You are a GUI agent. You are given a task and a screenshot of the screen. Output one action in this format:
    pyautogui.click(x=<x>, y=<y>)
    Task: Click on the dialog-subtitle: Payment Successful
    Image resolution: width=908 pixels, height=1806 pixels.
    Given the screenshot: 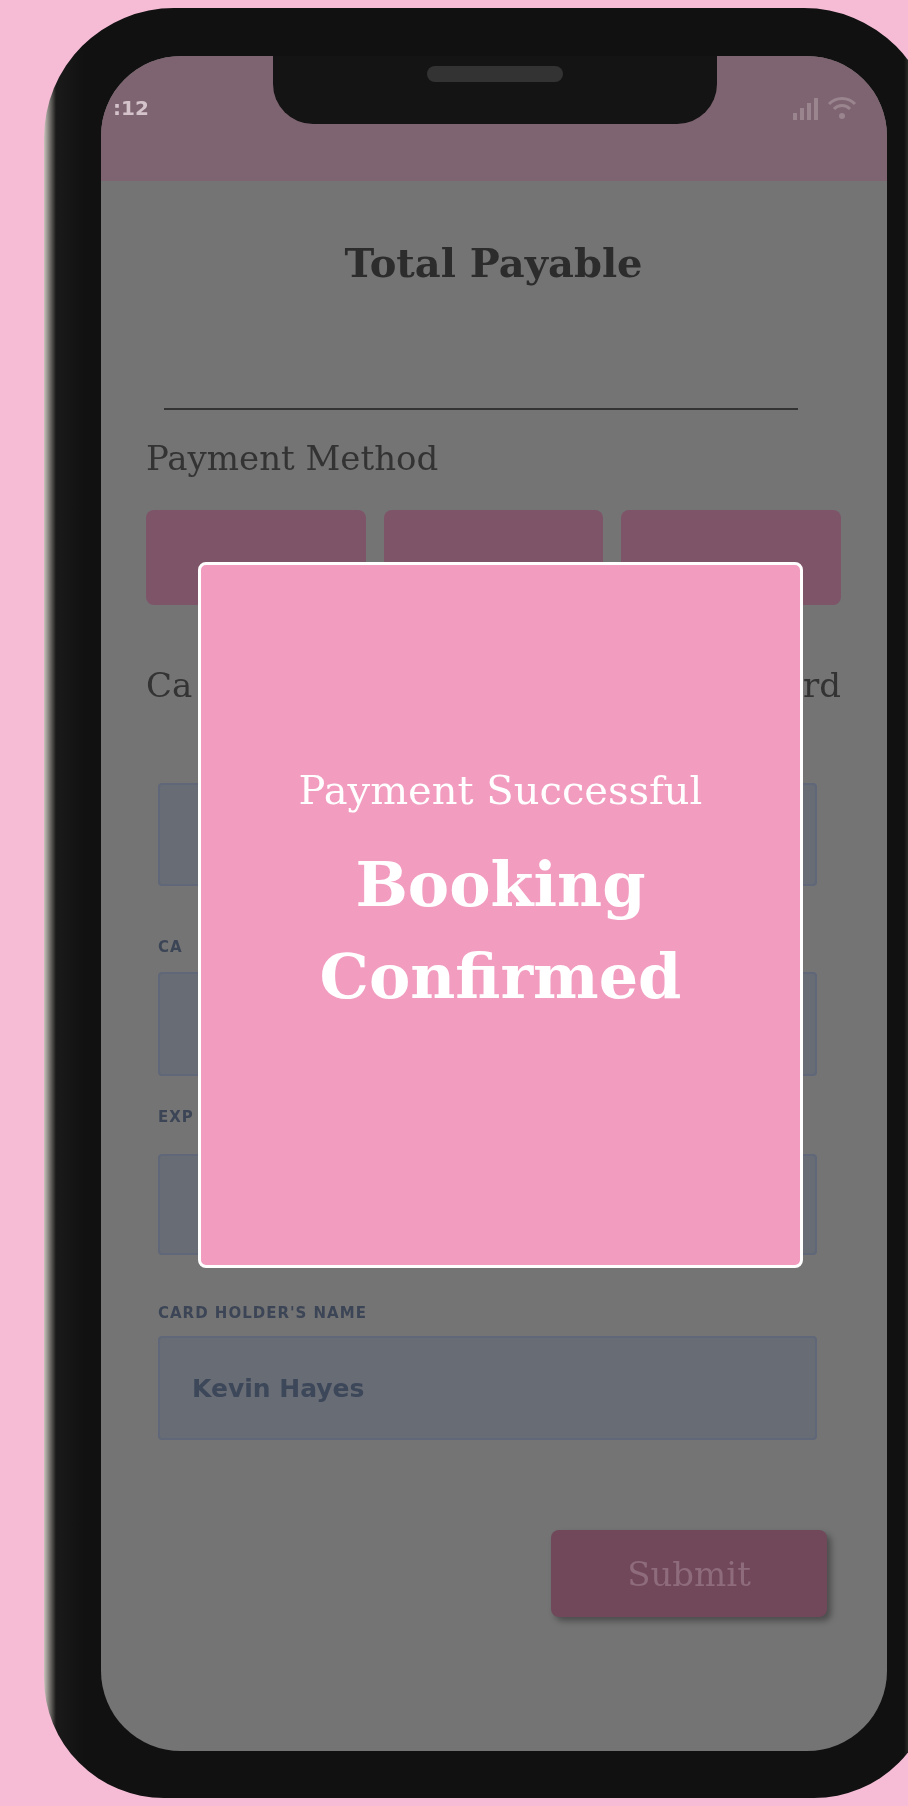 What is the action you would take?
    pyautogui.click(x=500, y=790)
    